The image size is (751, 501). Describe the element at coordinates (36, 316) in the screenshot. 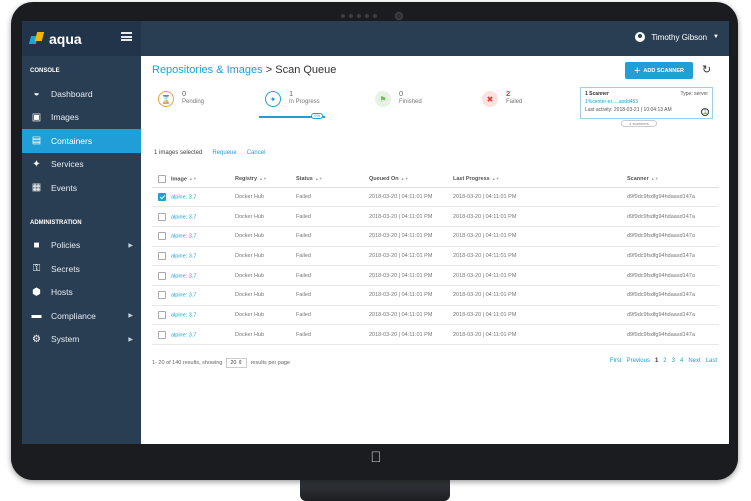

I see `briefcase-icon: ▬` at that location.